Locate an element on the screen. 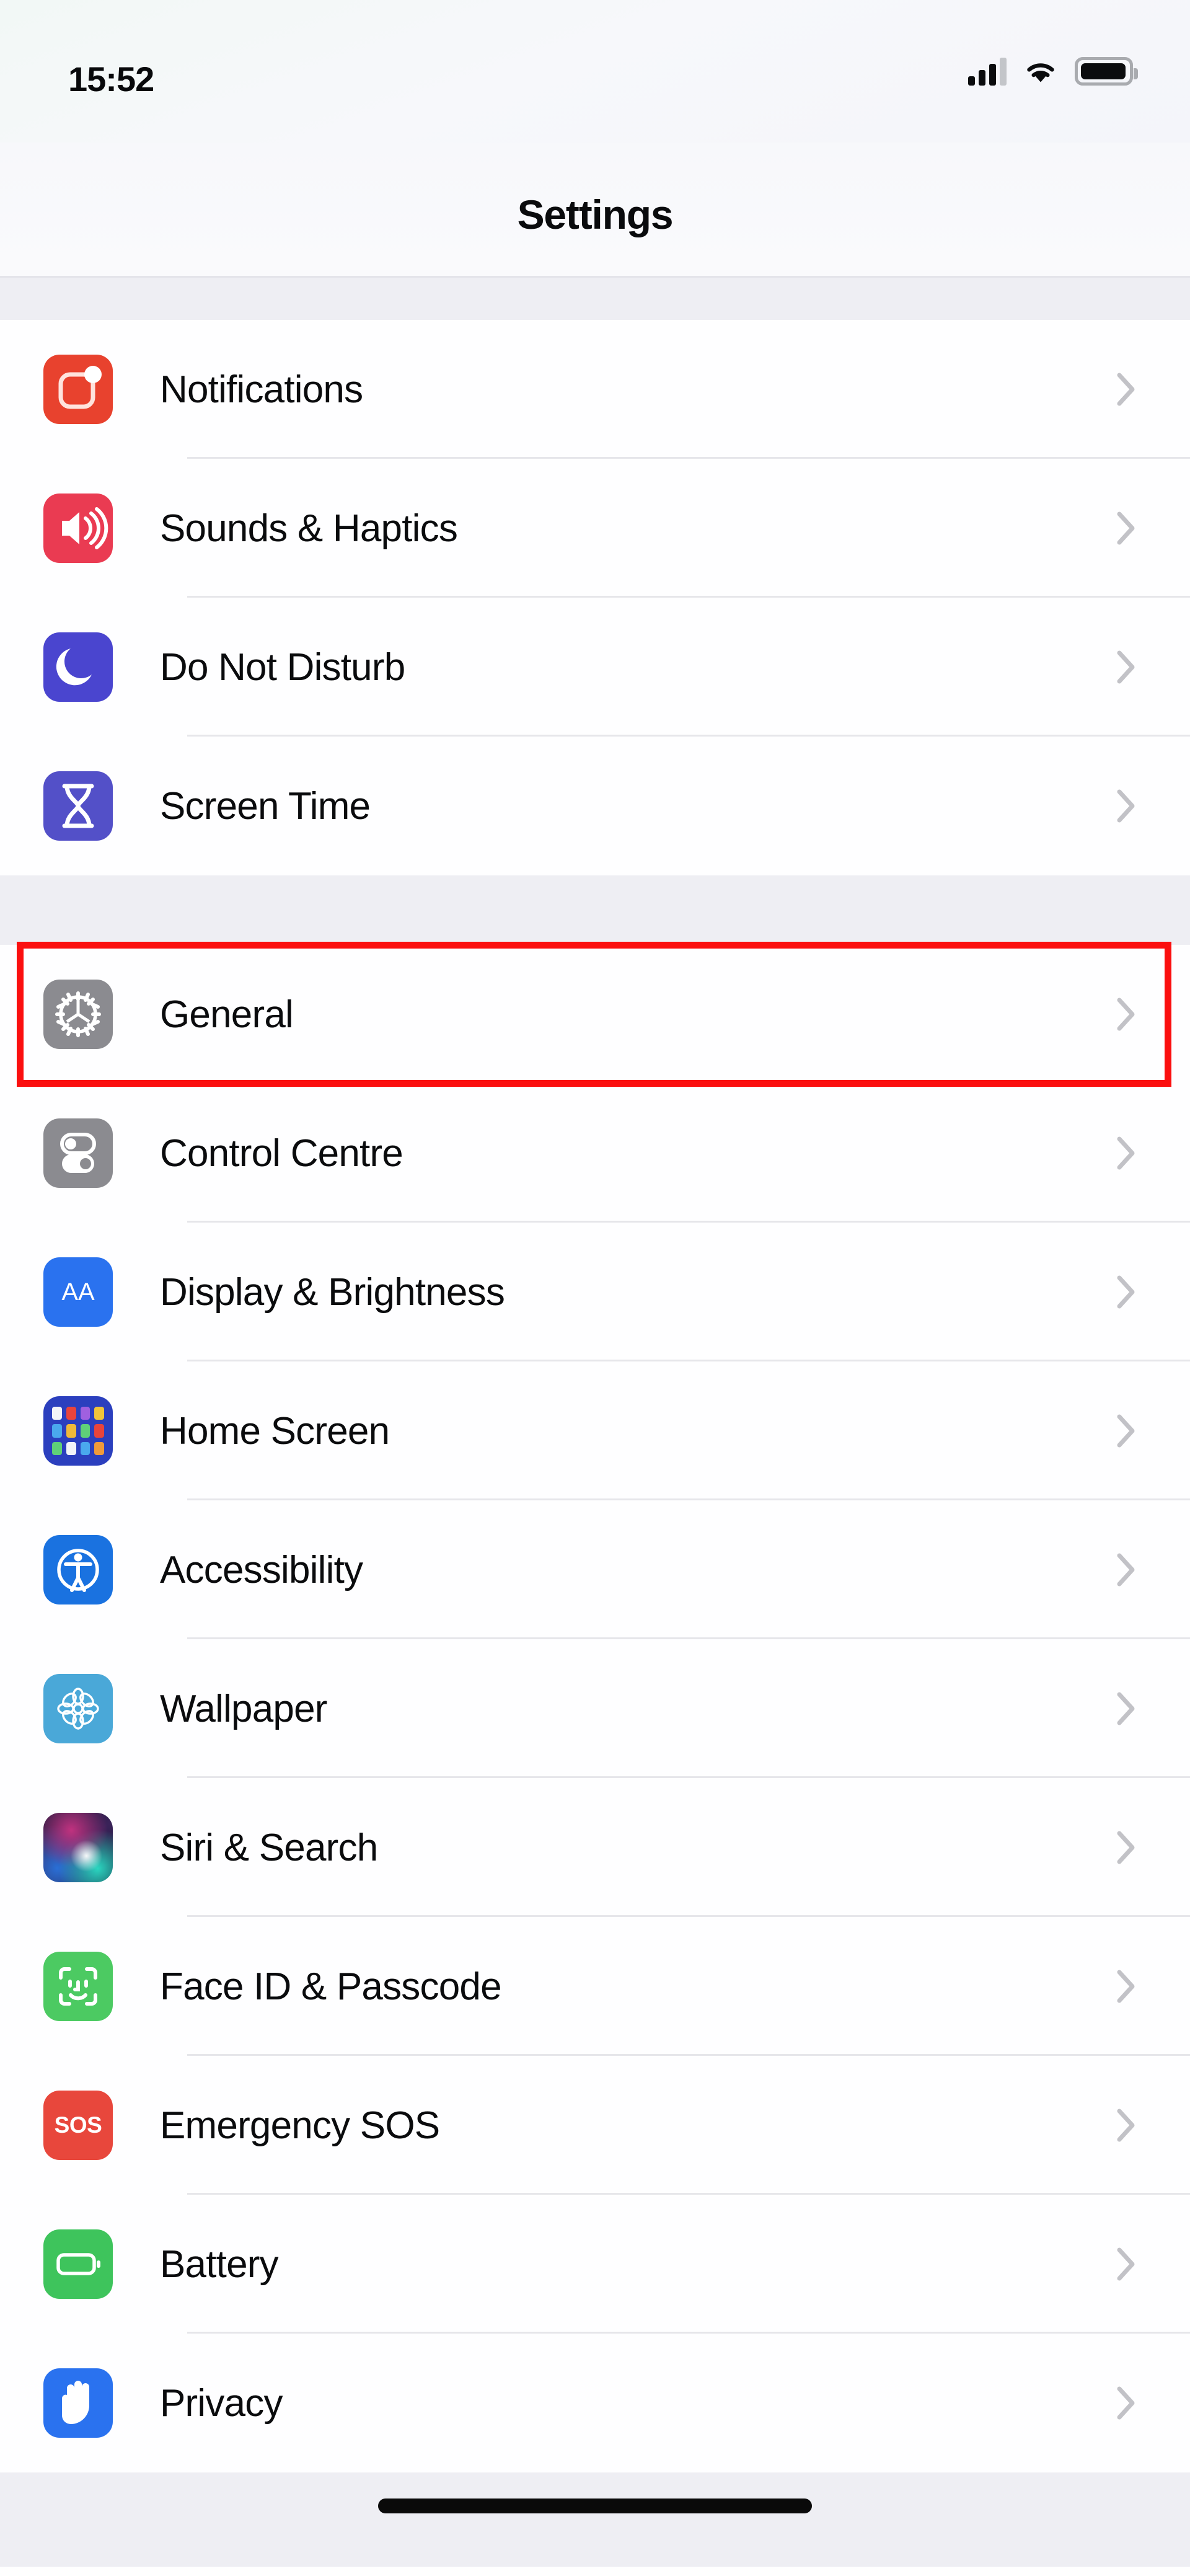 This screenshot has height=2576, width=1190. settings-row-label: Face ID & Passcode is located at coordinates (331, 1986).